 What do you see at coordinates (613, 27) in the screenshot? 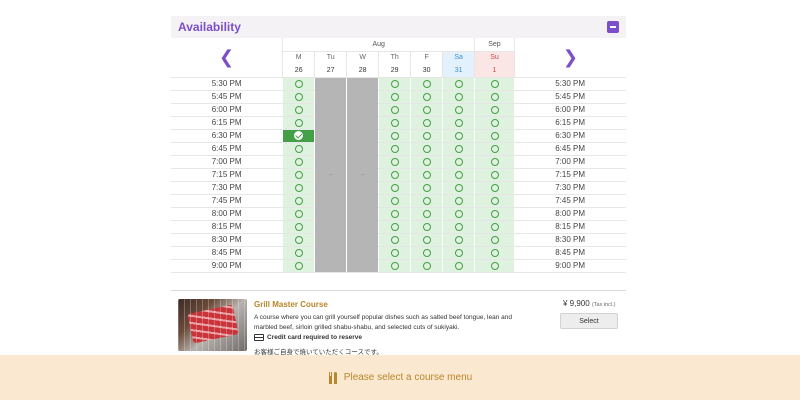
I see `collapse-icon` at bounding box center [613, 27].